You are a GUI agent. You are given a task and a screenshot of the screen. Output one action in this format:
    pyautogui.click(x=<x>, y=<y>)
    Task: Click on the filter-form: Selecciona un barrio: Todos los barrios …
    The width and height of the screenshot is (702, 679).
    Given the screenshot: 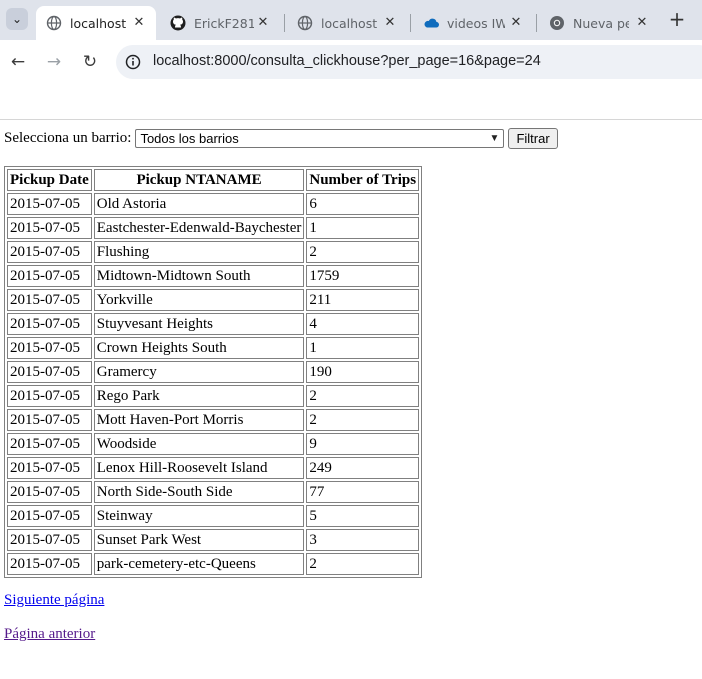 What is the action you would take?
    pyautogui.click(x=281, y=138)
    